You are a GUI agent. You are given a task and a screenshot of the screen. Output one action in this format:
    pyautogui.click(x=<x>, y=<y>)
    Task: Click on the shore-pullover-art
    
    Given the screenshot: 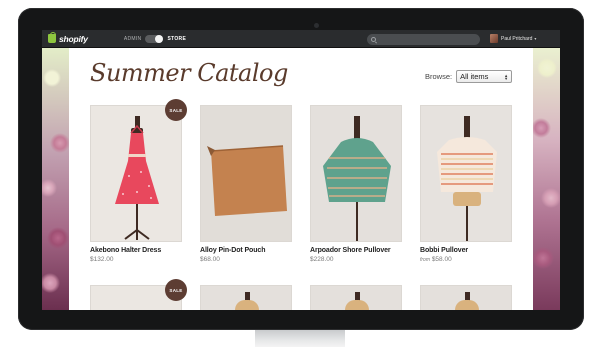 What is the action you would take?
    pyautogui.click(x=357, y=178)
    